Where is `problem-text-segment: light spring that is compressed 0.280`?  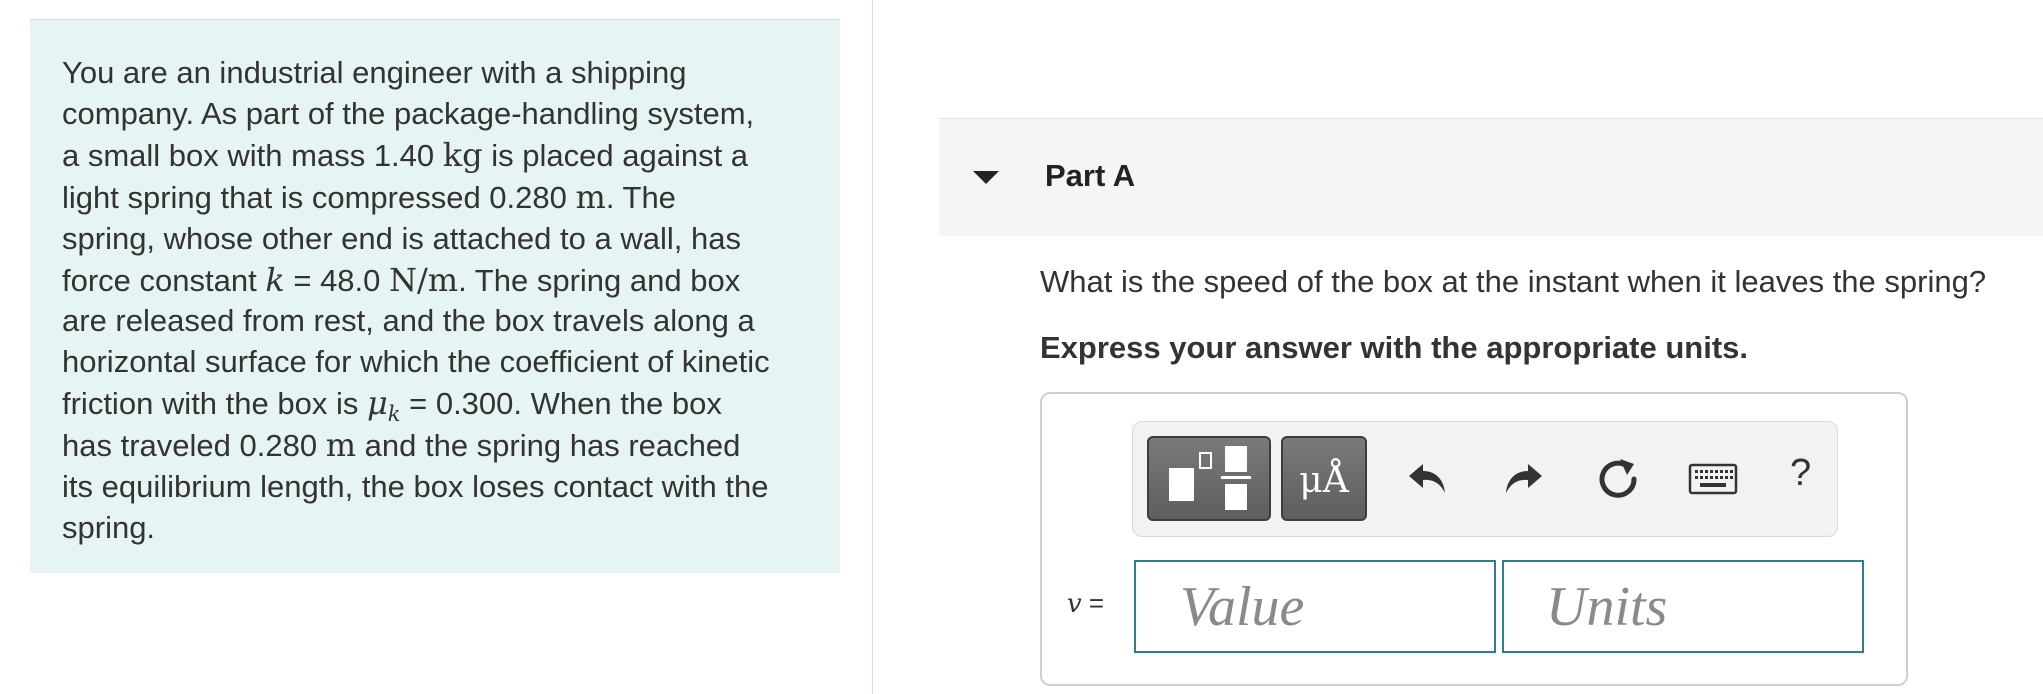
problem-text-segment: light spring that is compressed 0.280 is located at coordinates (319, 197).